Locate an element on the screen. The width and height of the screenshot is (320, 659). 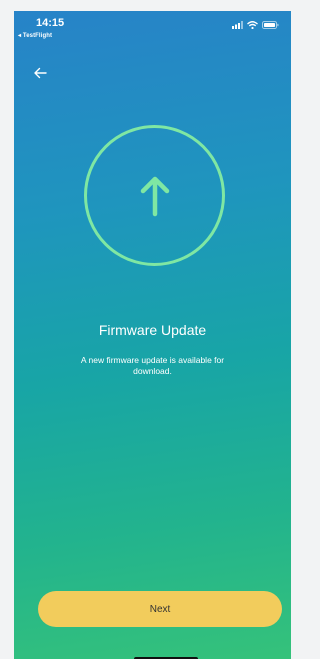
arrow-up-icon is located at coordinates (154, 195).